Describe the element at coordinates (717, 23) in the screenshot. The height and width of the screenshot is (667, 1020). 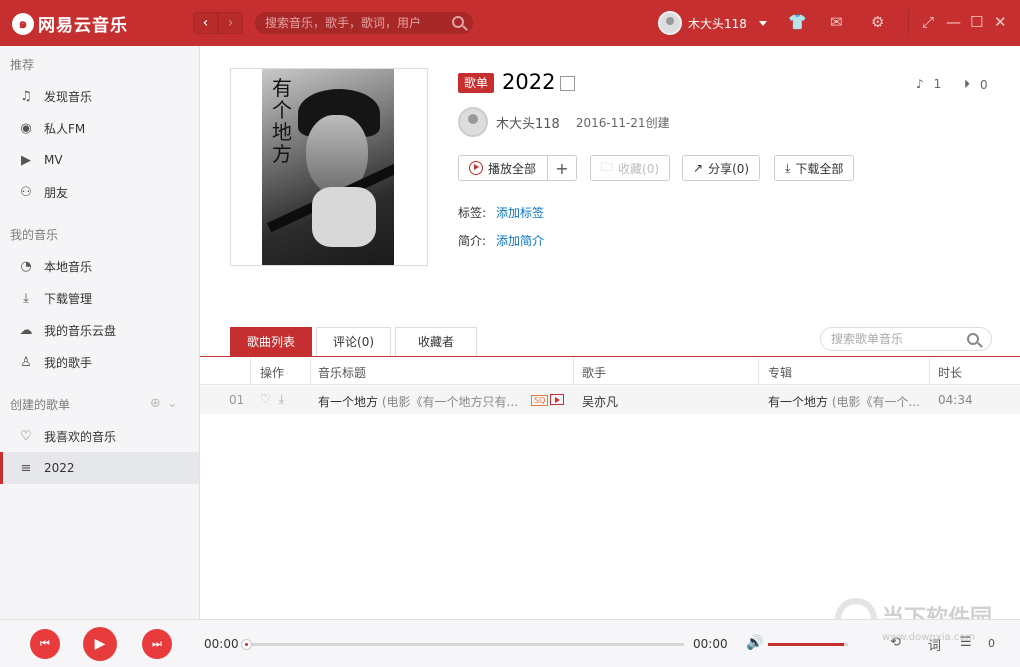
I see `username: 木大头118` at that location.